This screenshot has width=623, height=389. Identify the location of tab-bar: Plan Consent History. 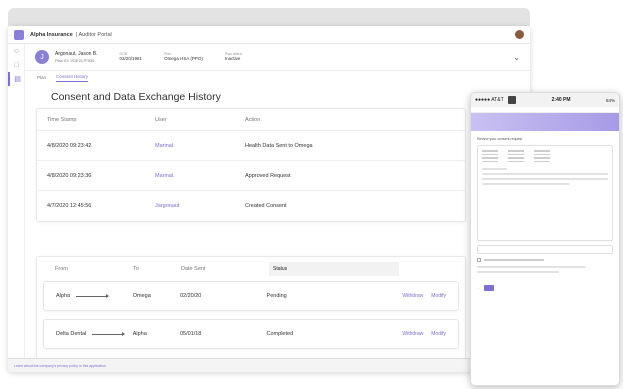
(277, 78).